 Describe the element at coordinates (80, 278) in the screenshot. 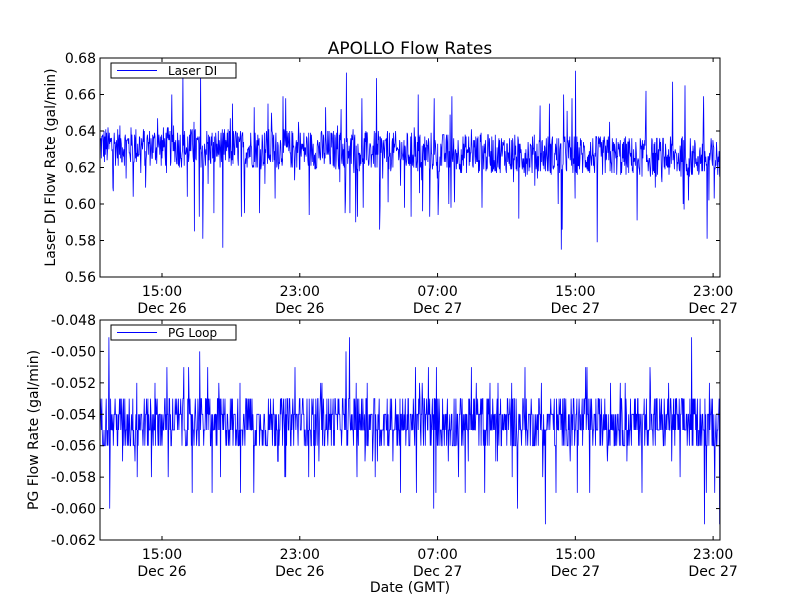

I see `y-tick-label: 0.56` at that location.